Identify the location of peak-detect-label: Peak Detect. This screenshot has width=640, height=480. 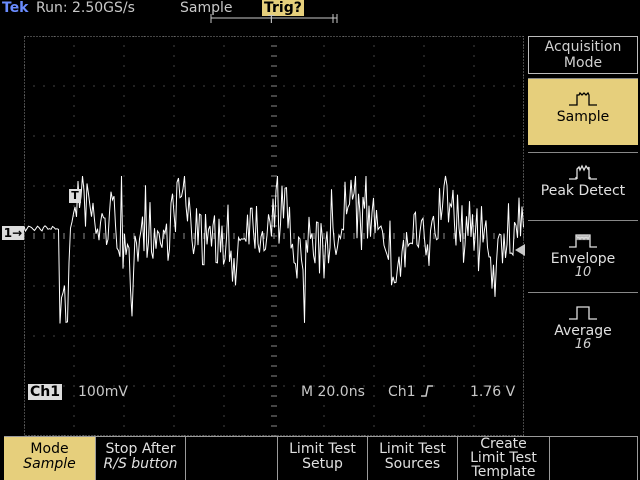
(583, 191).